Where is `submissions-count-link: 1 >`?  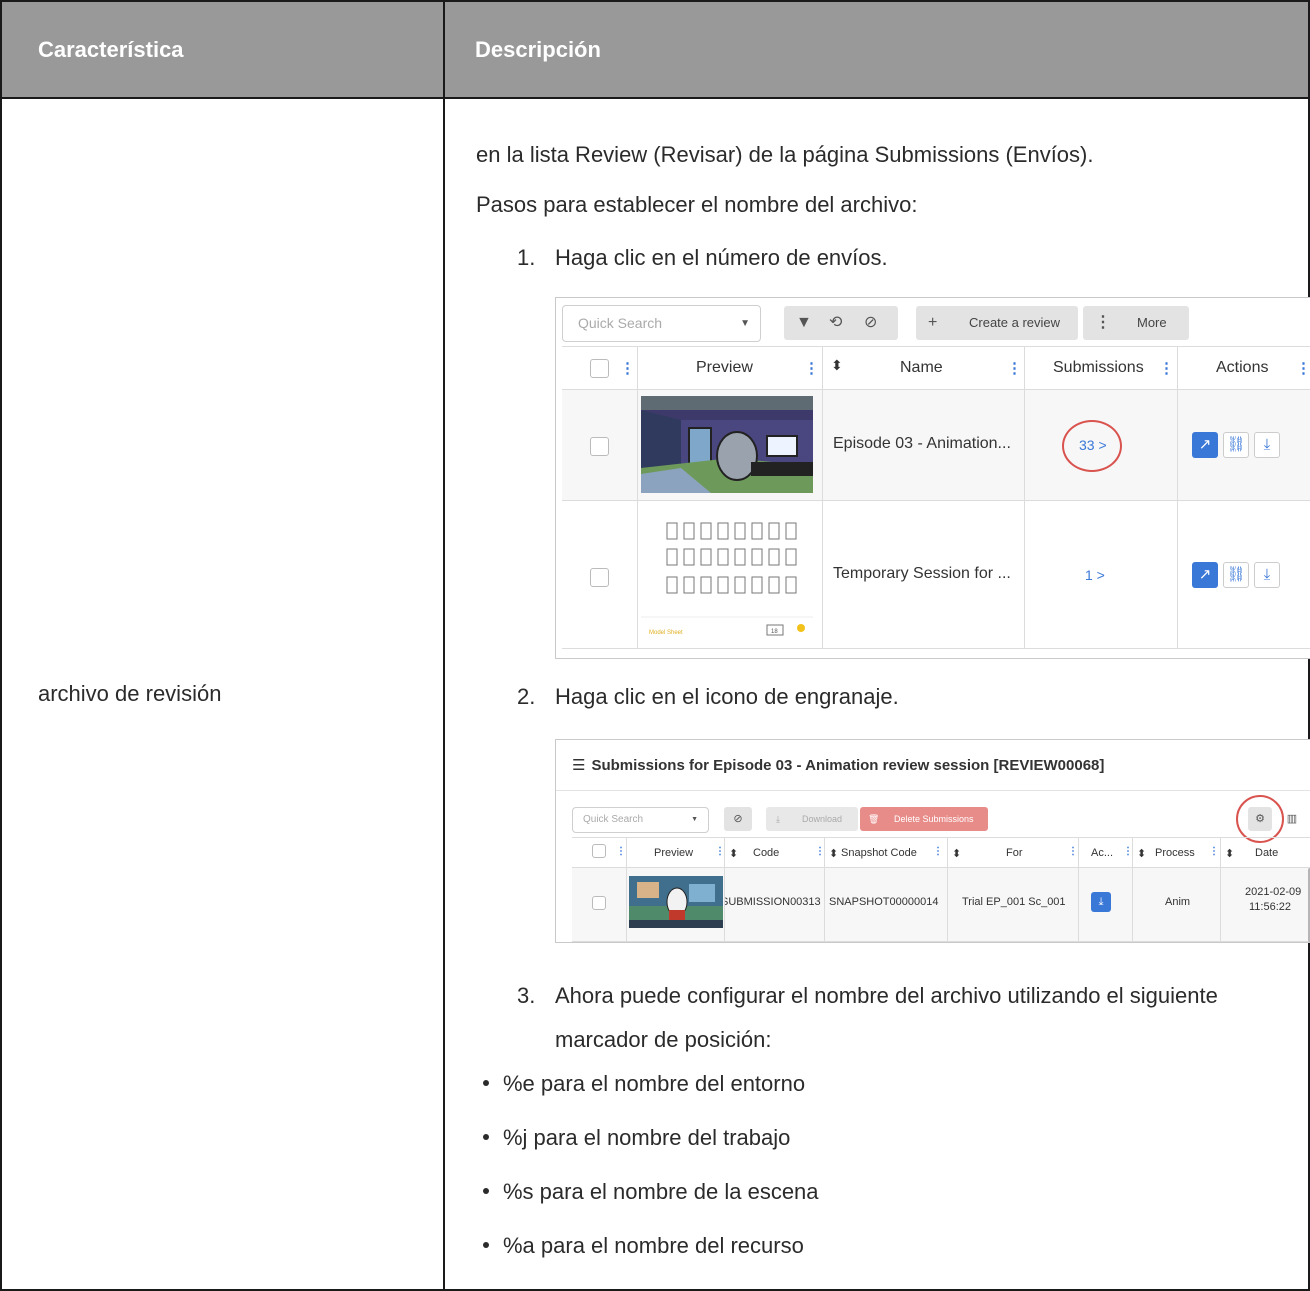
submissions-count-link: 1 > is located at coordinates (1095, 575).